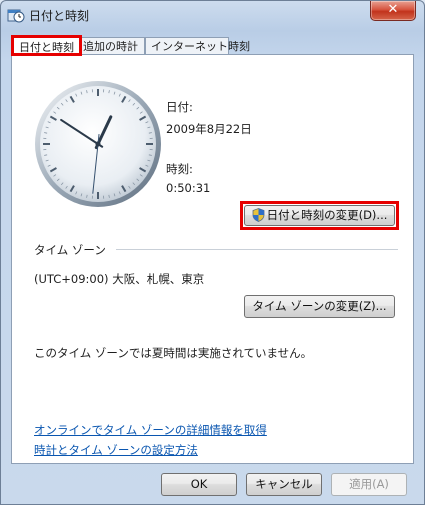 Image resolution: width=425 pixels, height=505 pixels. Describe the element at coordinates (46, 45) in the screenshot. I see `tab-date-time: 日付と時刻` at that location.